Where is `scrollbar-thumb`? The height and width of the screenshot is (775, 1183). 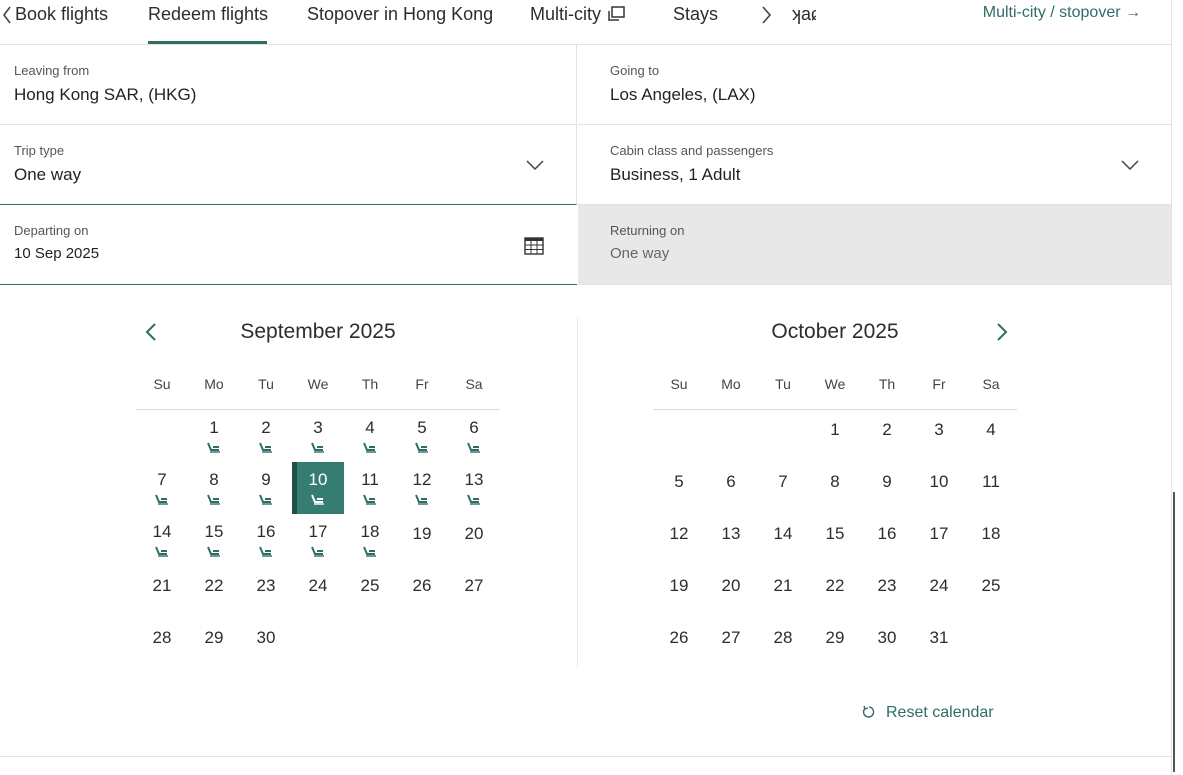
scrollbar-thumb is located at coordinates (1174, 632).